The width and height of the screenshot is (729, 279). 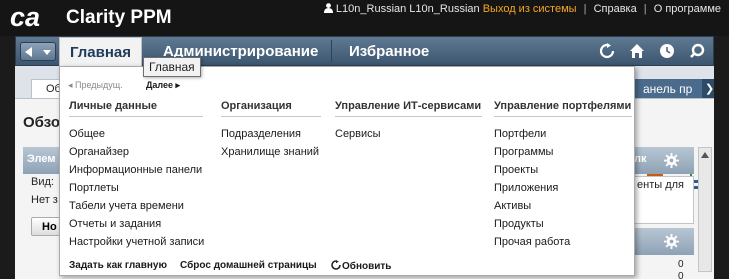 I want to click on history-button, so click(x=38, y=51).